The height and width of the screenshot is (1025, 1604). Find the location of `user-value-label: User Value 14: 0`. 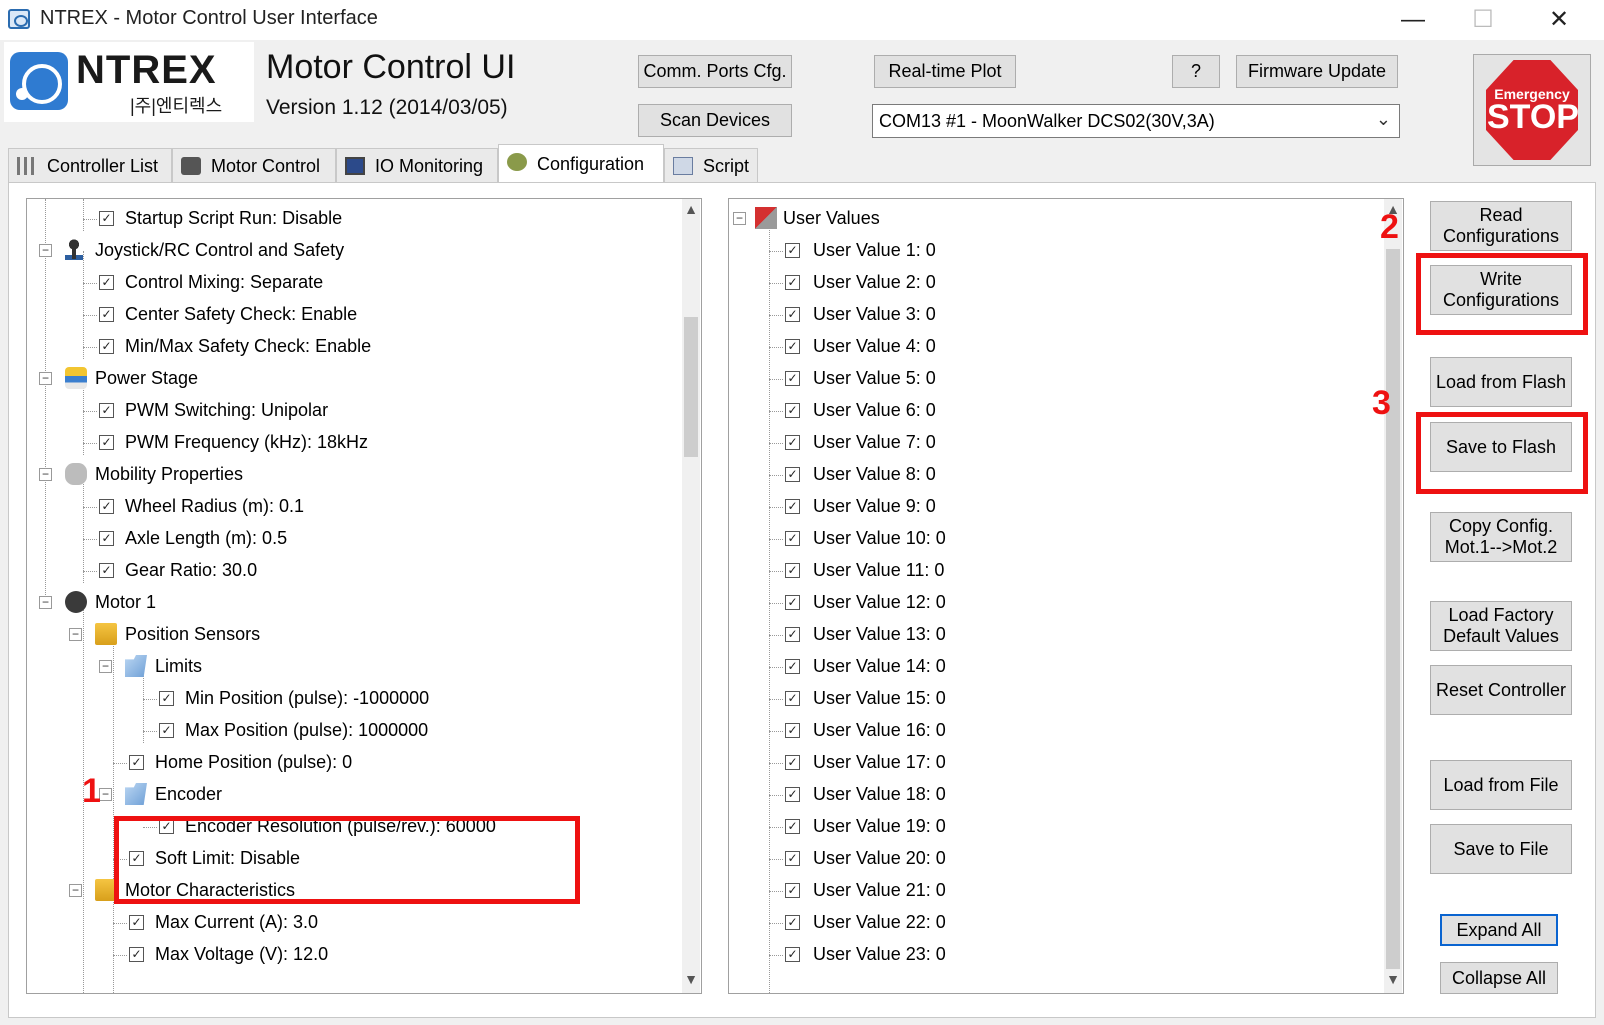

user-value-label: User Value 14: 0 is located at coordinates (879, 666).